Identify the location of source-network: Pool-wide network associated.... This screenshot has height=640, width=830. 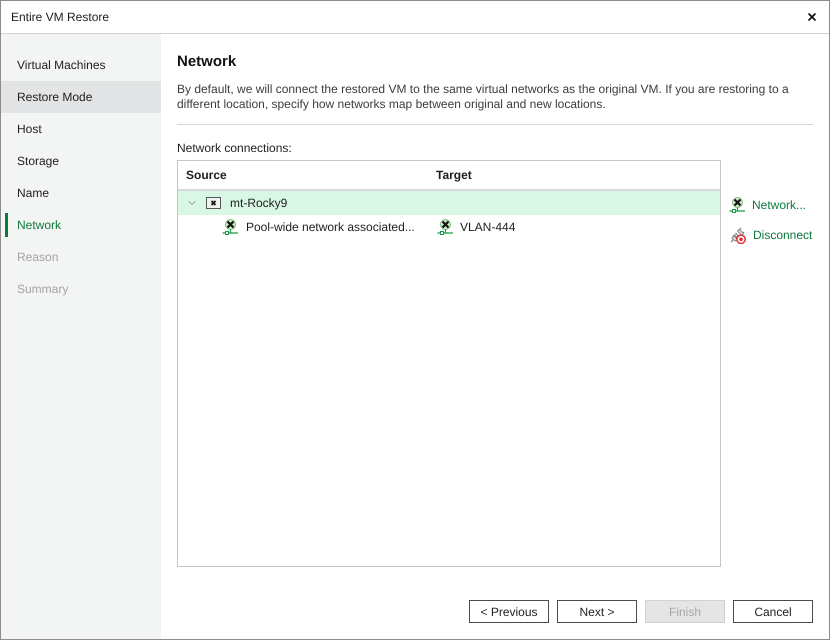
(330, 227).